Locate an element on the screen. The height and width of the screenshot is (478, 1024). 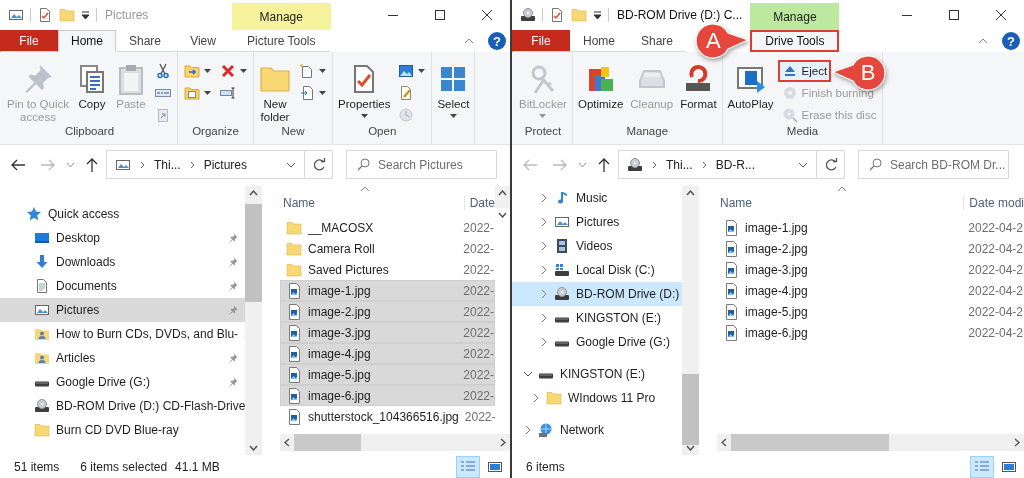
nav-item: Network is located at coordinates (597, 430).